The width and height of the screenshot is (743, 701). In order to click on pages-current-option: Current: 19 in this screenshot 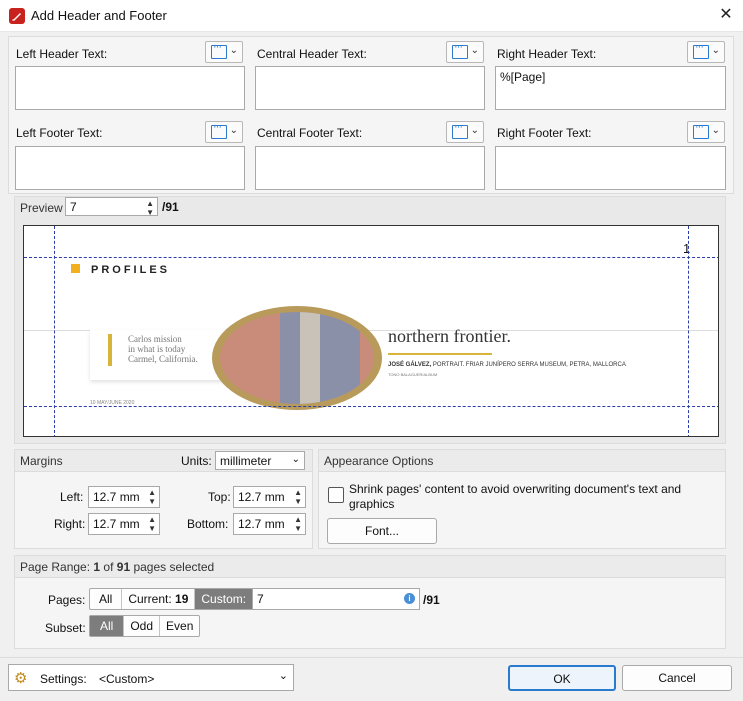, I will do `click(159, 599)`.